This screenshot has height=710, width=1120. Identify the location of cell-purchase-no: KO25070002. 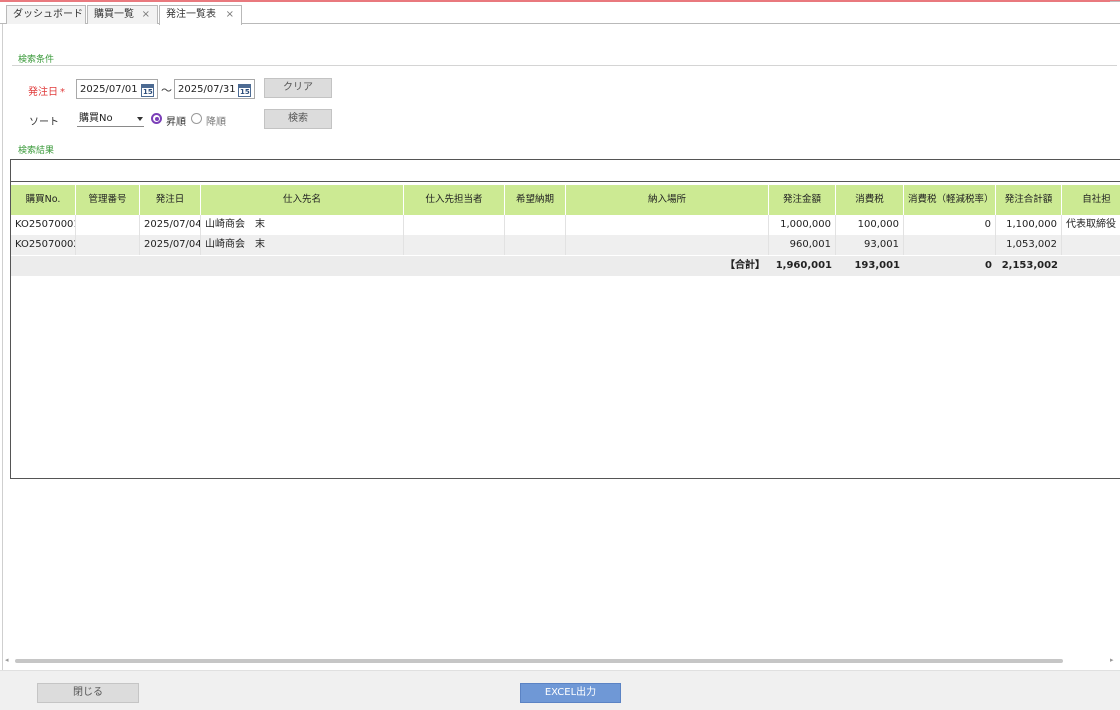
(43, 245).